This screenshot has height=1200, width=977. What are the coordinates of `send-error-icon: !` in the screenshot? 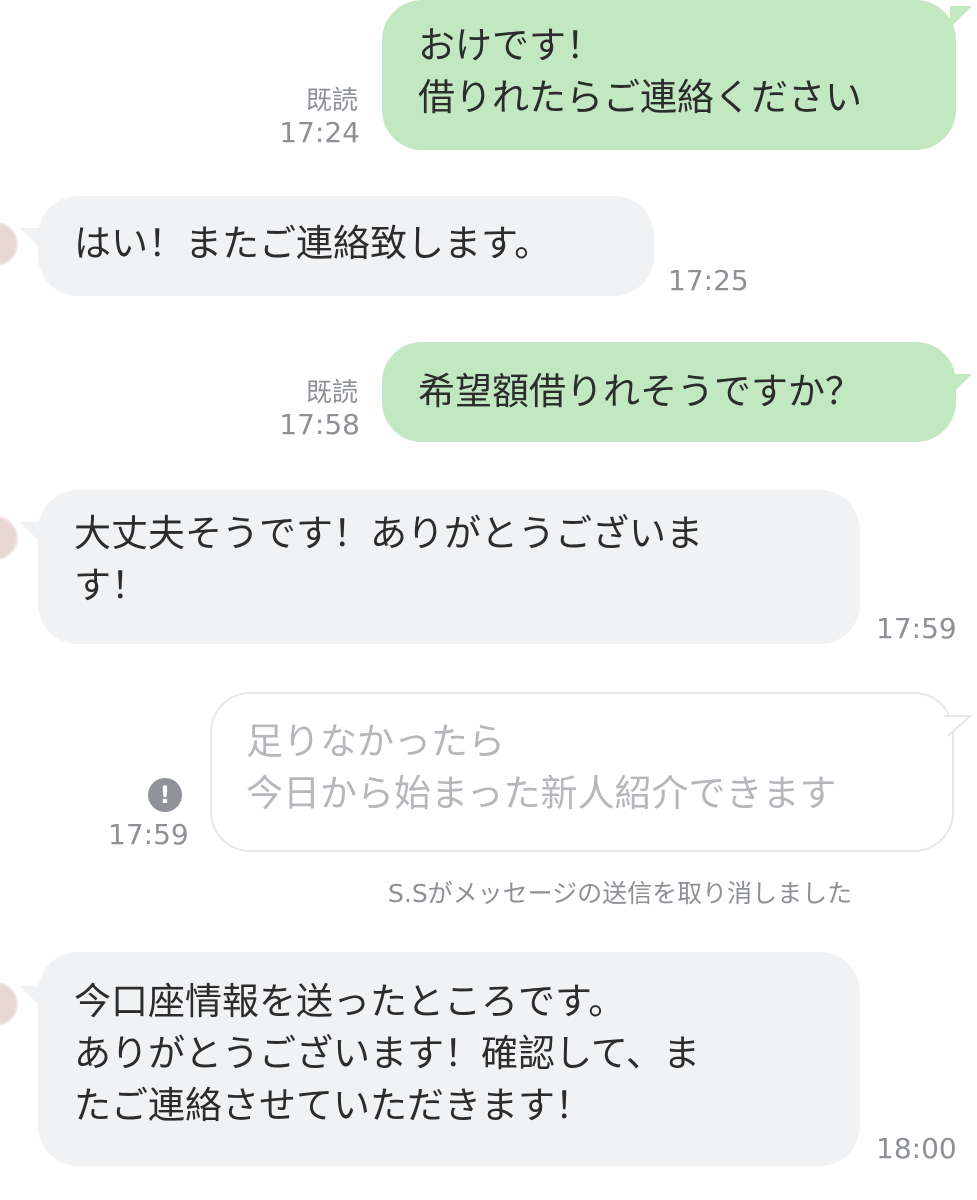 It's located at (165, 795).